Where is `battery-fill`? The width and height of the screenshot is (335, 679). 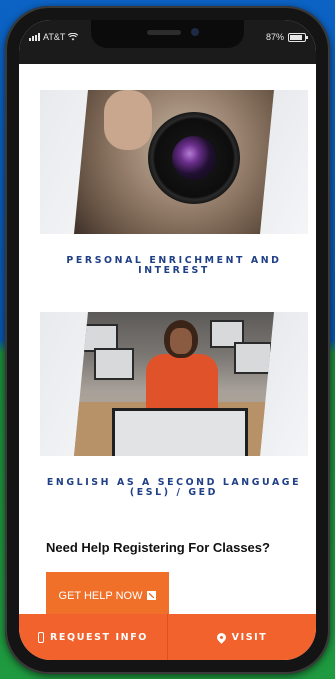 battery-fill is located at coordinates (296, 37).